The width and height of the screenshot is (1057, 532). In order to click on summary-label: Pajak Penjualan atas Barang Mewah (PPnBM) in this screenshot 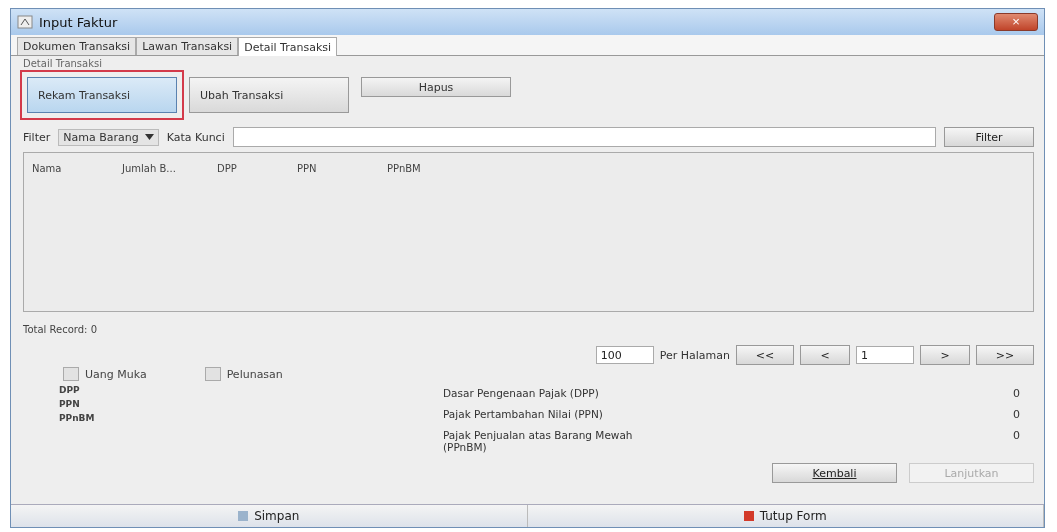, I will do `click(538, 441)`.